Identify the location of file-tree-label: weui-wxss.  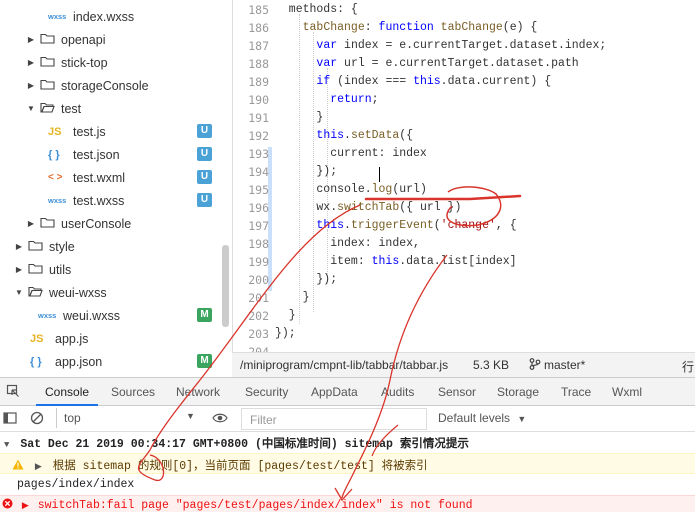
(78, 292).